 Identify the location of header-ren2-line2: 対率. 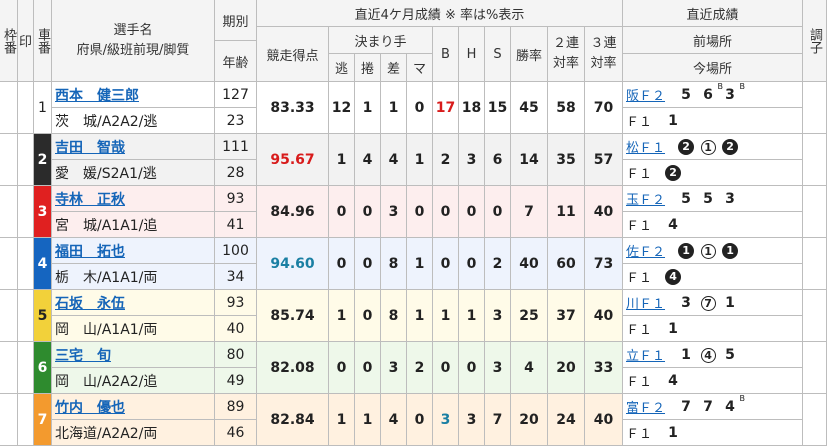
(565, 63).